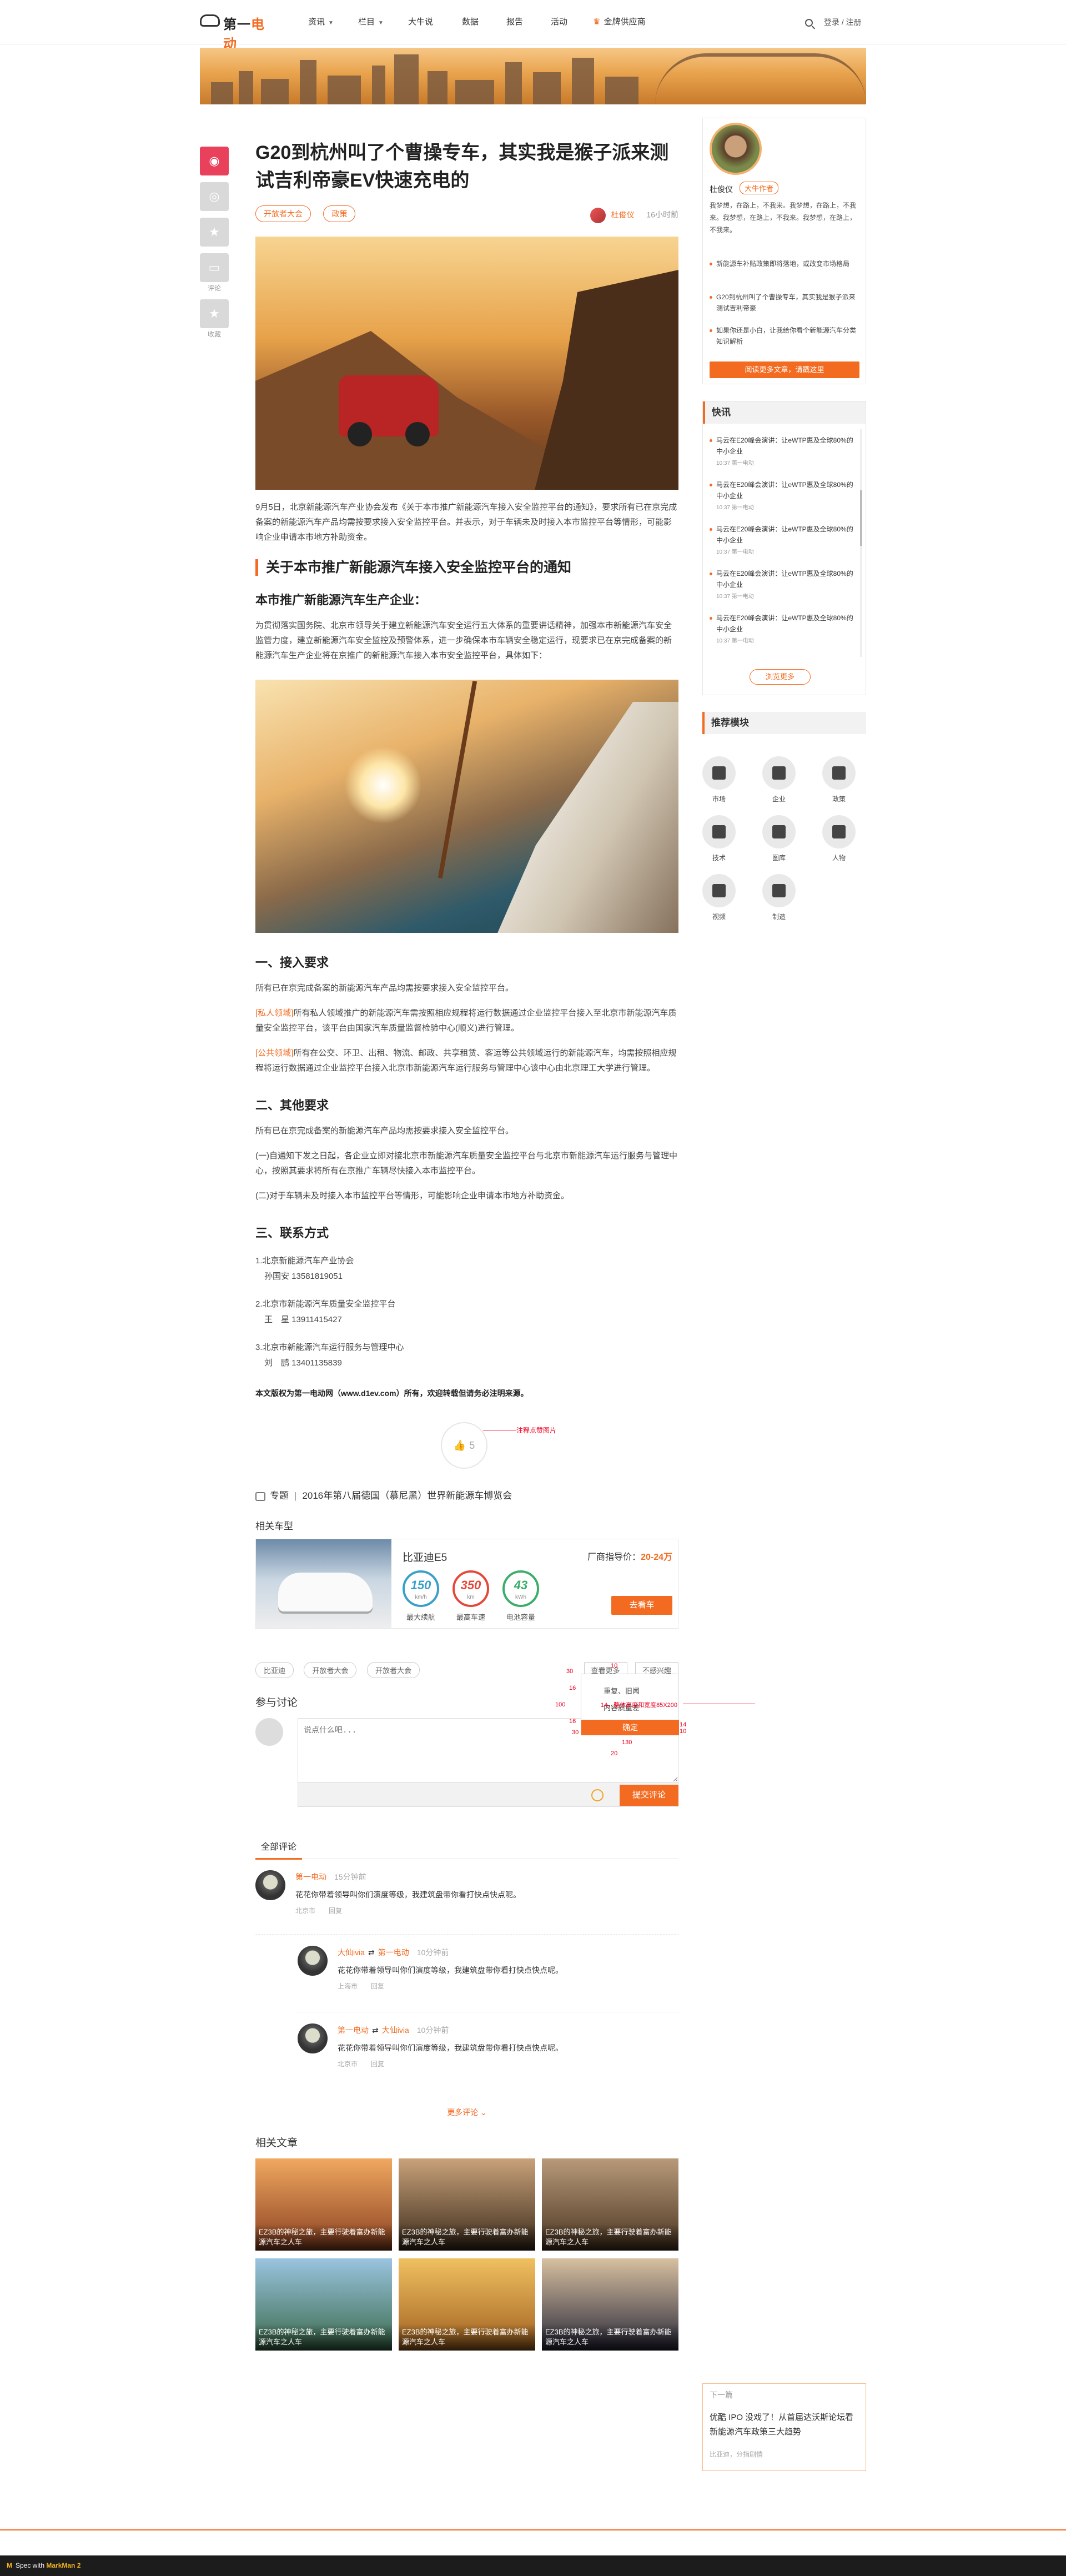  Describe the element at coordinates (779, 831) in the screenshot. I see `gallery-icon` at that location.